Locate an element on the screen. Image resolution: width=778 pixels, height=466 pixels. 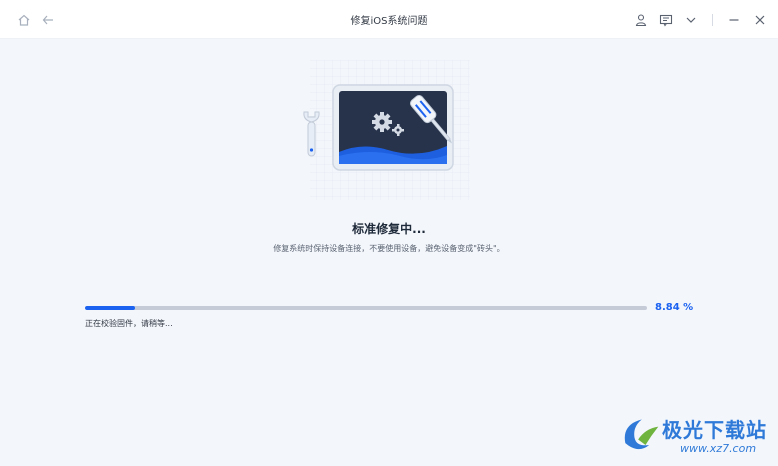
watermark-text: 极光下载站 is located at coordinates (714, 430).